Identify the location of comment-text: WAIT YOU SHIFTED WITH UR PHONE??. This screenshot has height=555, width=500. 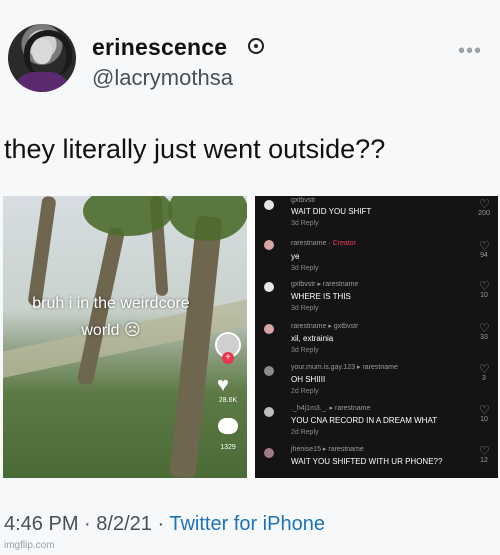
(367, 461).